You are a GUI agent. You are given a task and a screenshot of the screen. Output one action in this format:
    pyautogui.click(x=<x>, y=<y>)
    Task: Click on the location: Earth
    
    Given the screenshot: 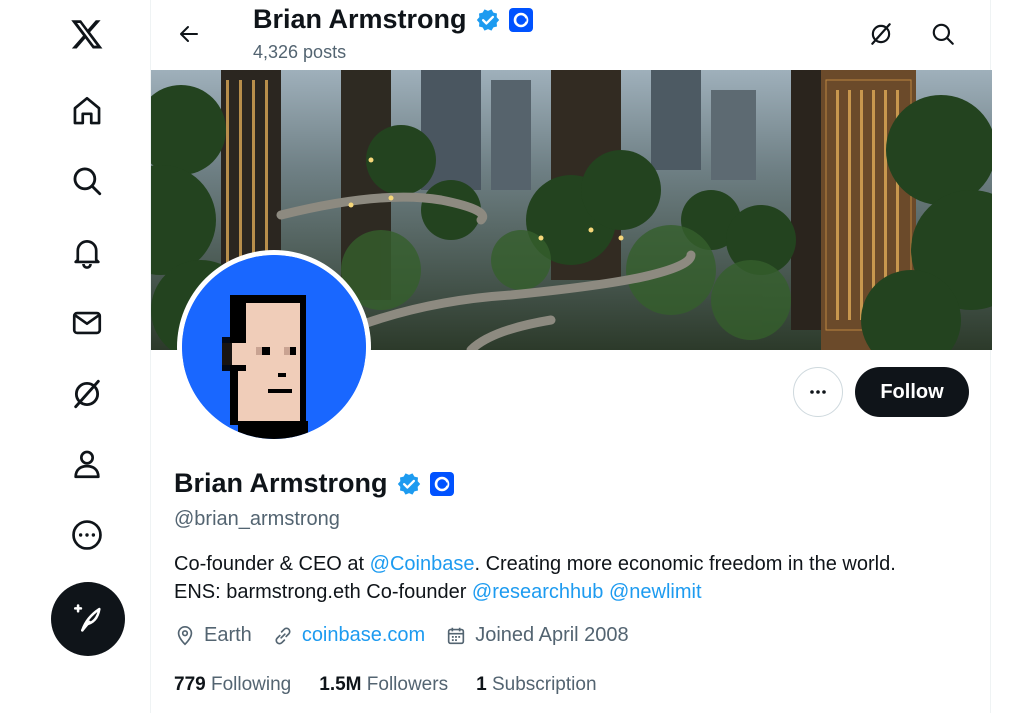 What is the action you would take?
    pyautogui.click(x=213, y=635)
    